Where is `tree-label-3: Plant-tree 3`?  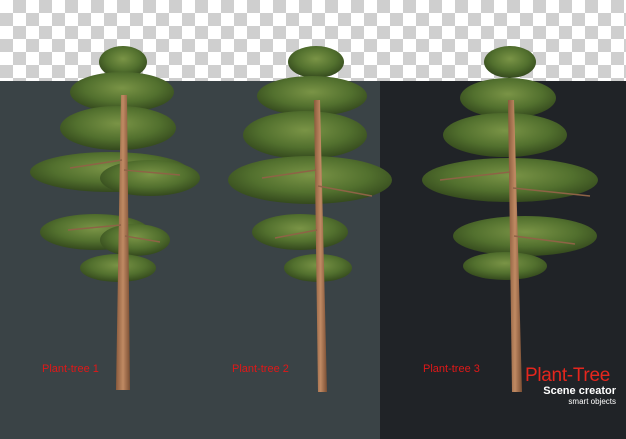 tree-label-3: Plant-tree 3 is located at coordinates (451, 369).